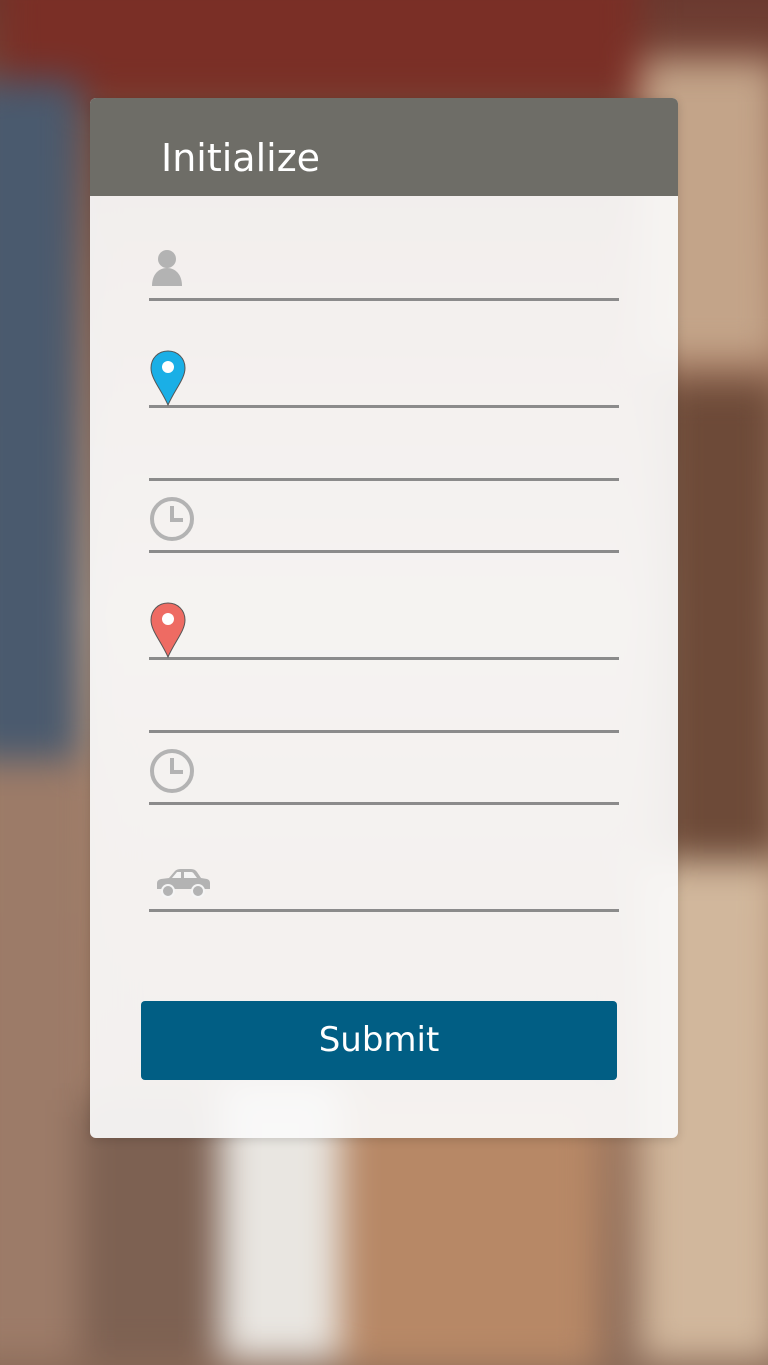 This screenshot has height=1365, width=768. What do you see at coordinates (414, 779) in the screenshot?
I see `dropoff-time-input` at bounding box center [414, 779].